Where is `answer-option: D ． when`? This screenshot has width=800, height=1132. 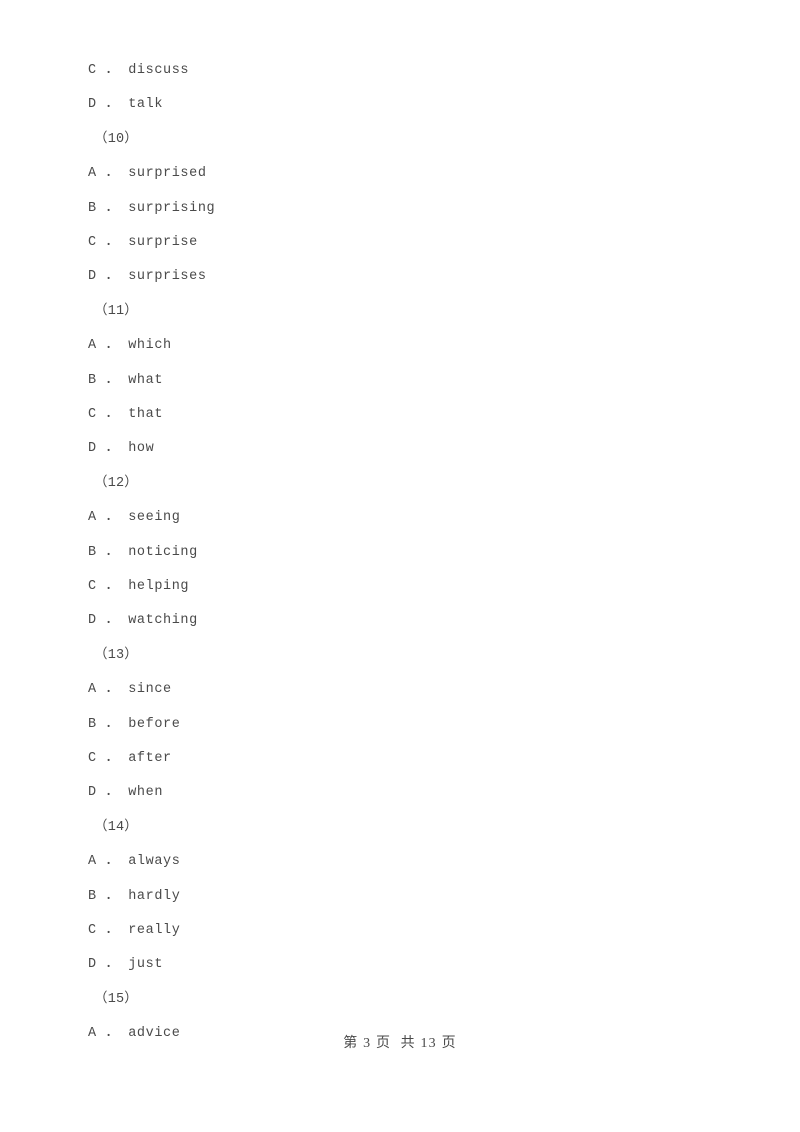 answer-option: D ． when is located at coordinates (400, 793).